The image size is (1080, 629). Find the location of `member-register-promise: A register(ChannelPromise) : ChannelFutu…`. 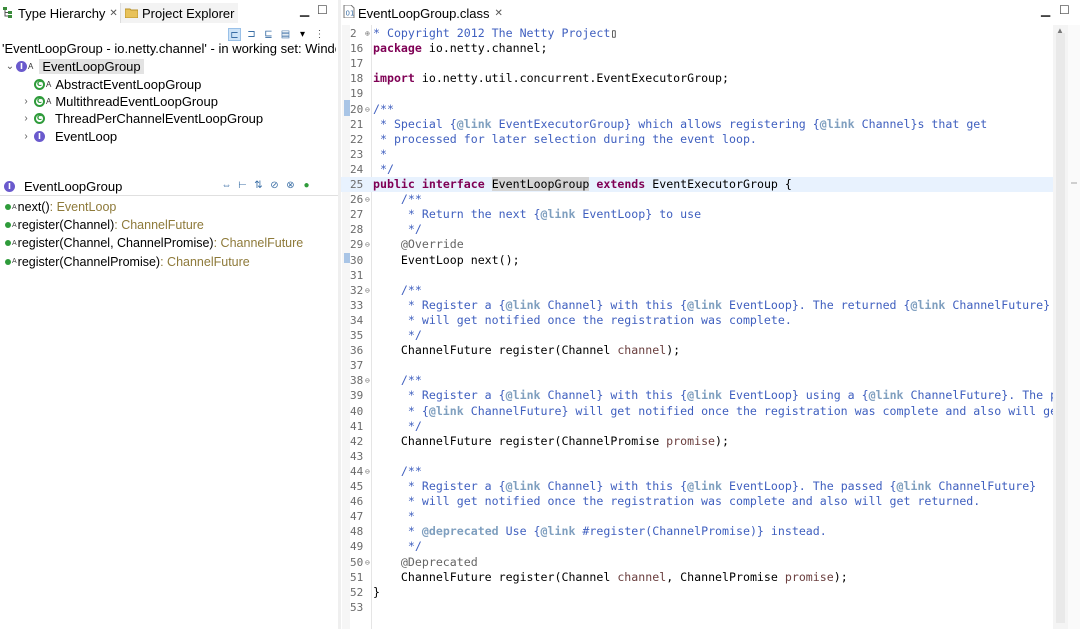

member-register-promise: A register(ChannelPromise) : ChannelFutu… is located at coordinates (169, 262).